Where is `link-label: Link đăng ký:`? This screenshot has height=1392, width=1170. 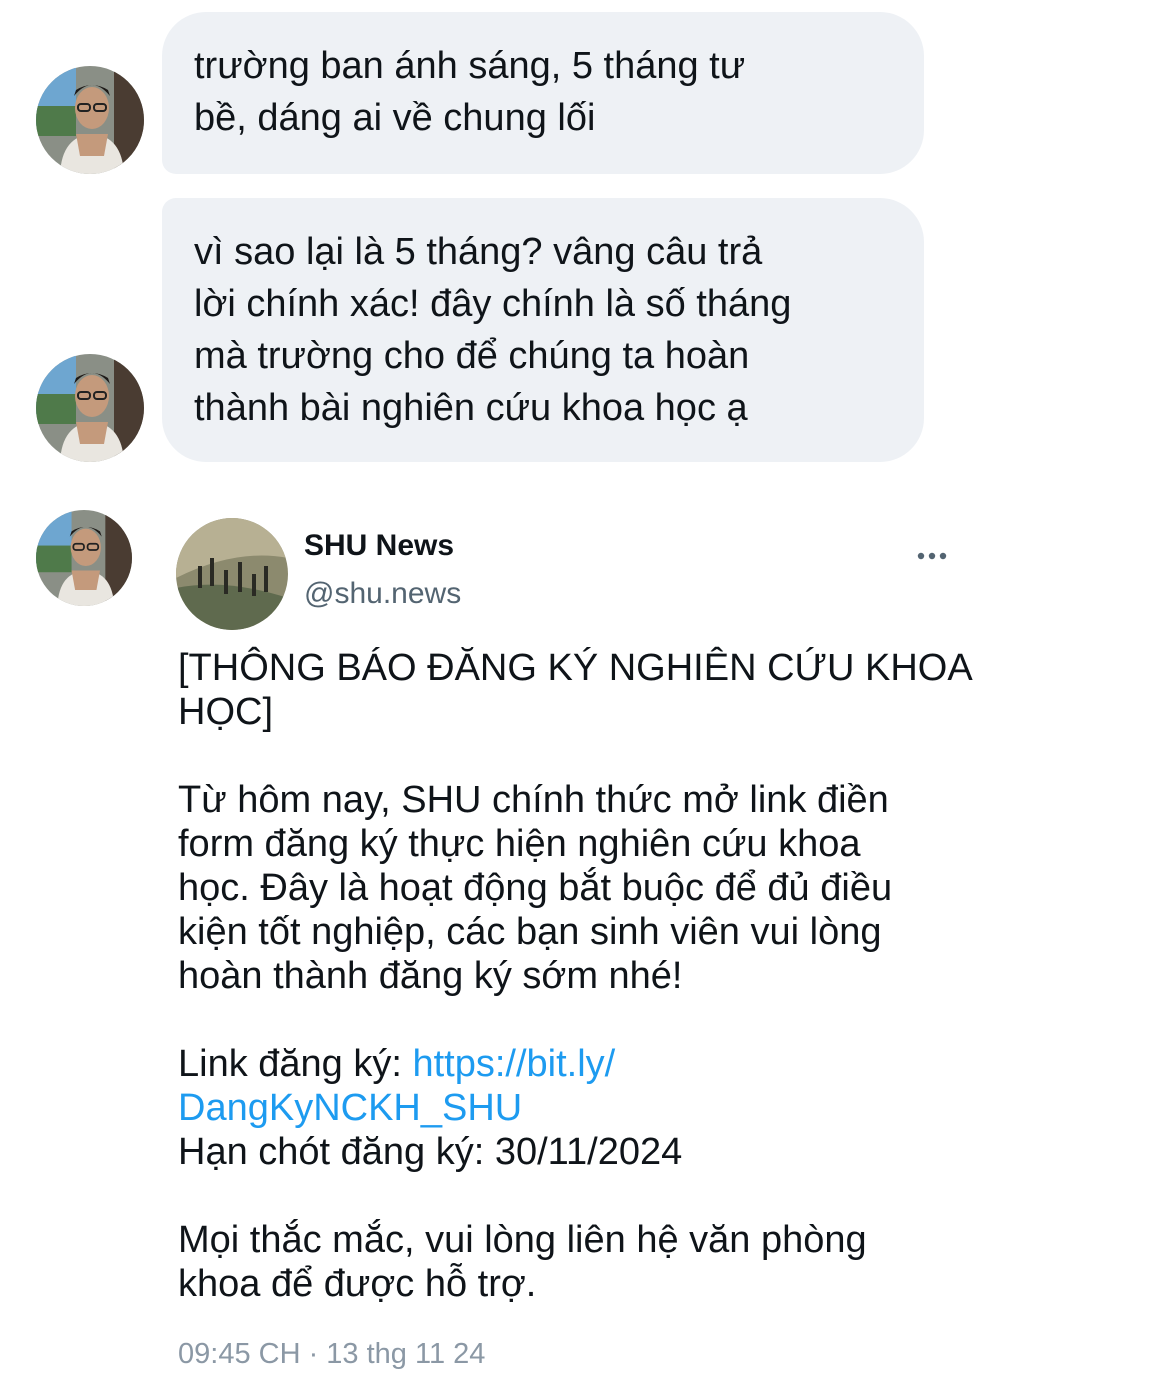 link-label: Link đăng ký: is located at coordinates (295, 1064).